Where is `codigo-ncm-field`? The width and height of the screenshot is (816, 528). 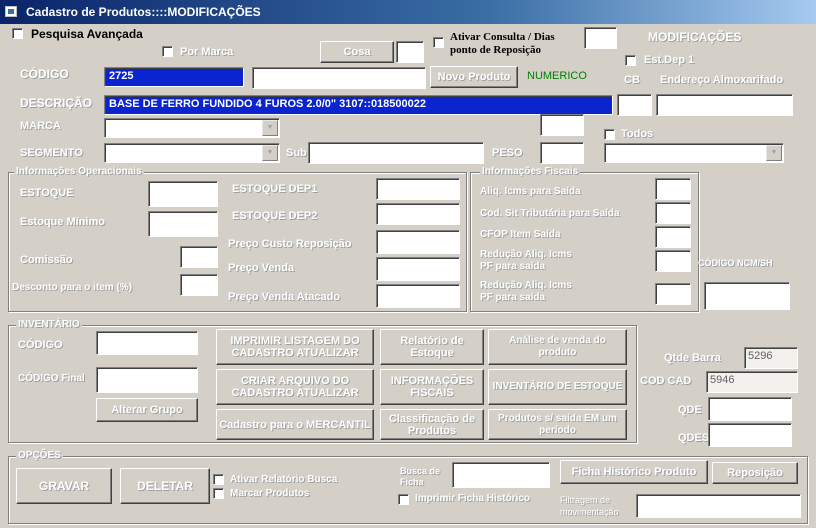
codigo-ncm-field is located at coordinates (747, 296).